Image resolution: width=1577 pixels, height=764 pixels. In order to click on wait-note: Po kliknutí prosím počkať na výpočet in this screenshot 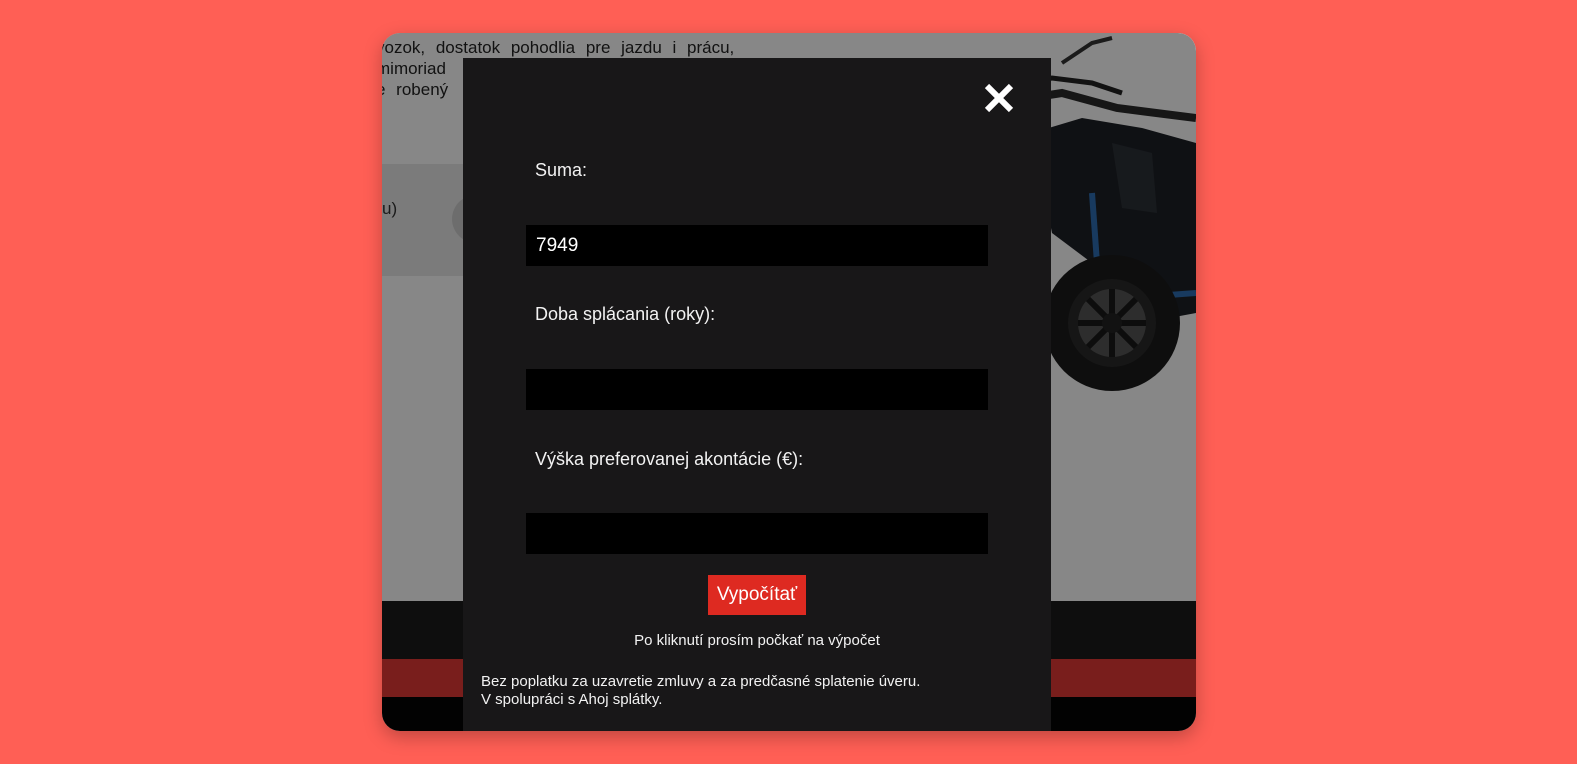, I will do `click(757, 640)`.